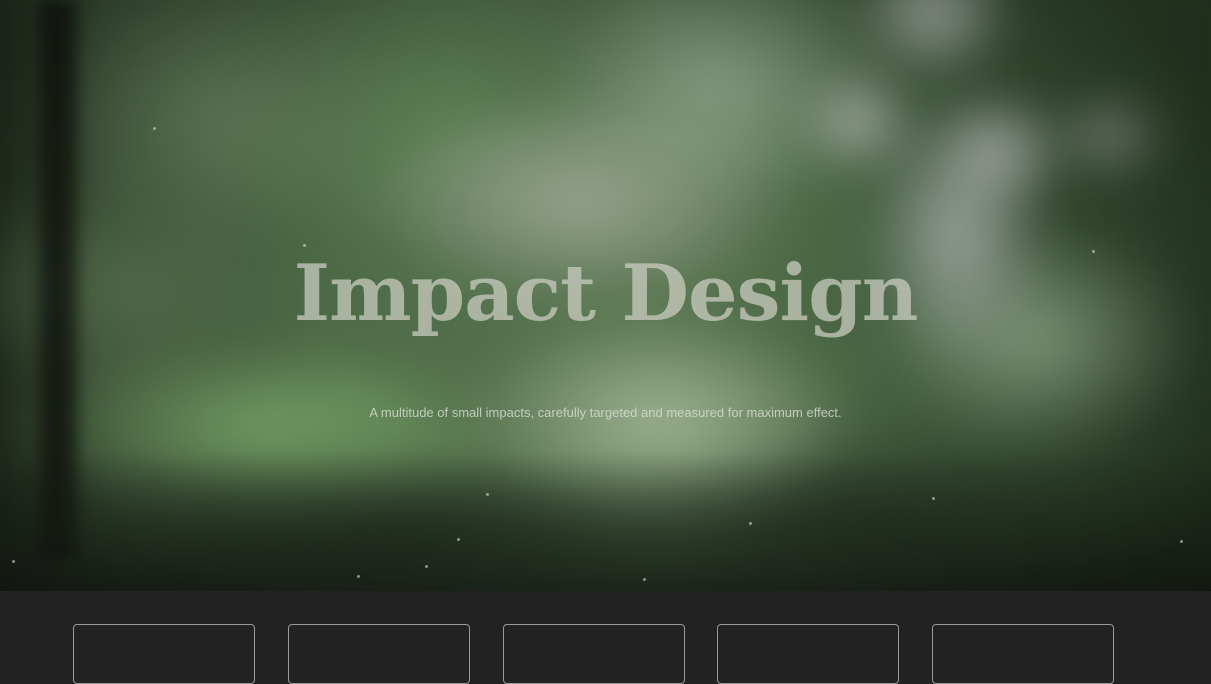  I want to click on card-row, so click(605, 637).